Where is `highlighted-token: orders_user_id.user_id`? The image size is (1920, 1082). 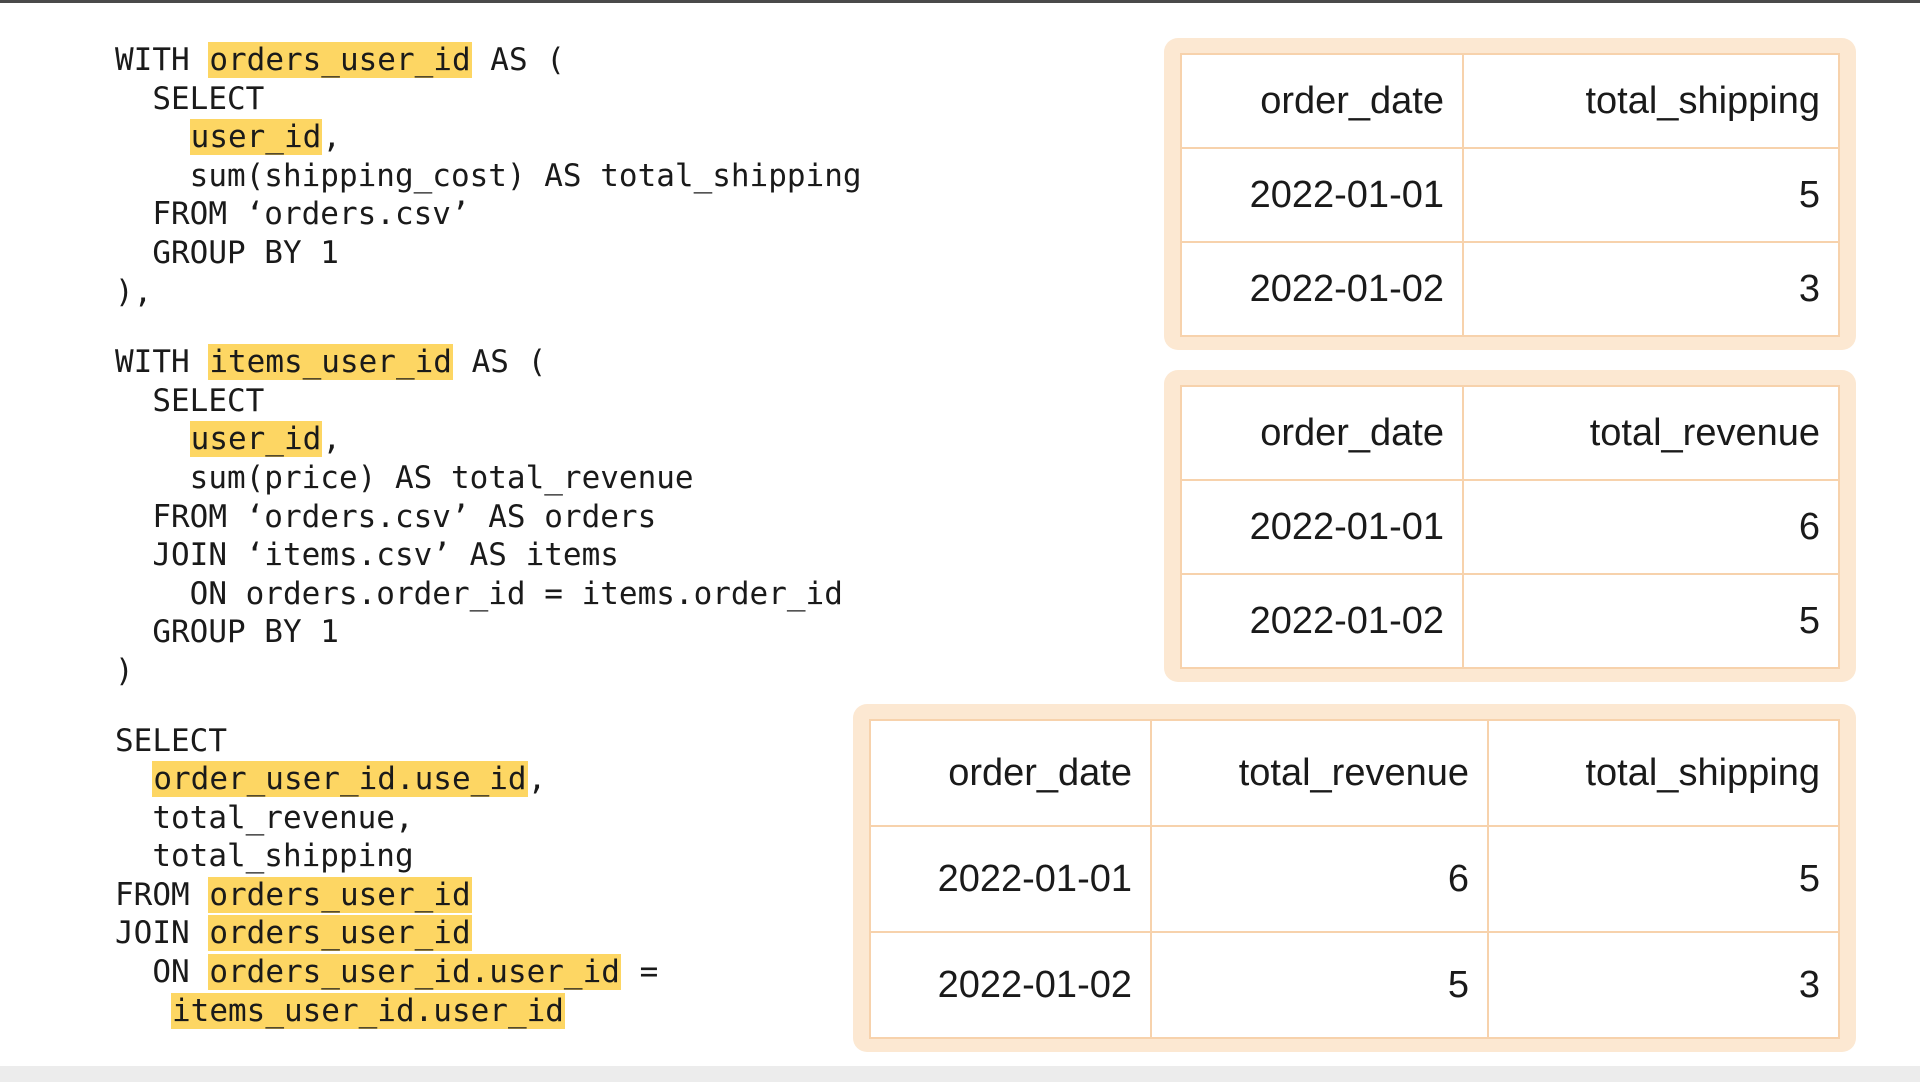 highlighted-token: orders_user_id.user_id is located at coordinates (414, 972).